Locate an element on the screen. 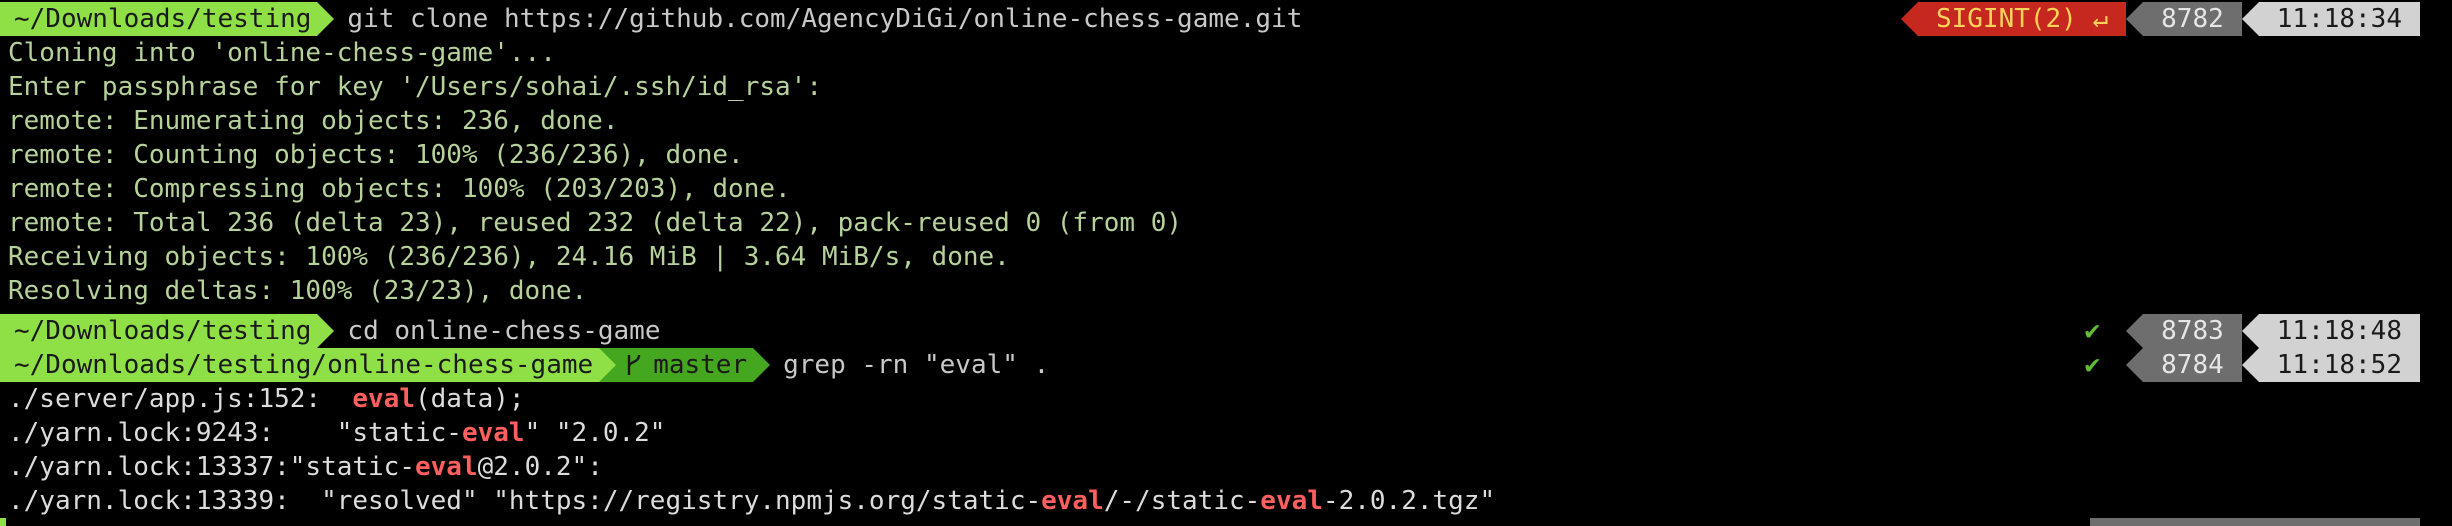  grep-result-line: ./yarn.lock:9243: "static-eval" "2.0.2" is located at coordinates (1226, 433).